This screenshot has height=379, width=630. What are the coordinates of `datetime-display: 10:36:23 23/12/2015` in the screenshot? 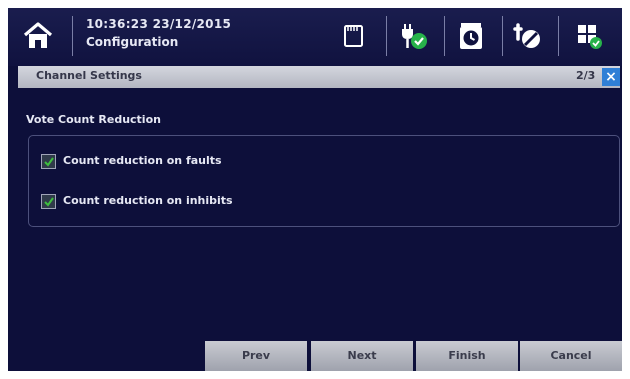 It's located at (159, 24).